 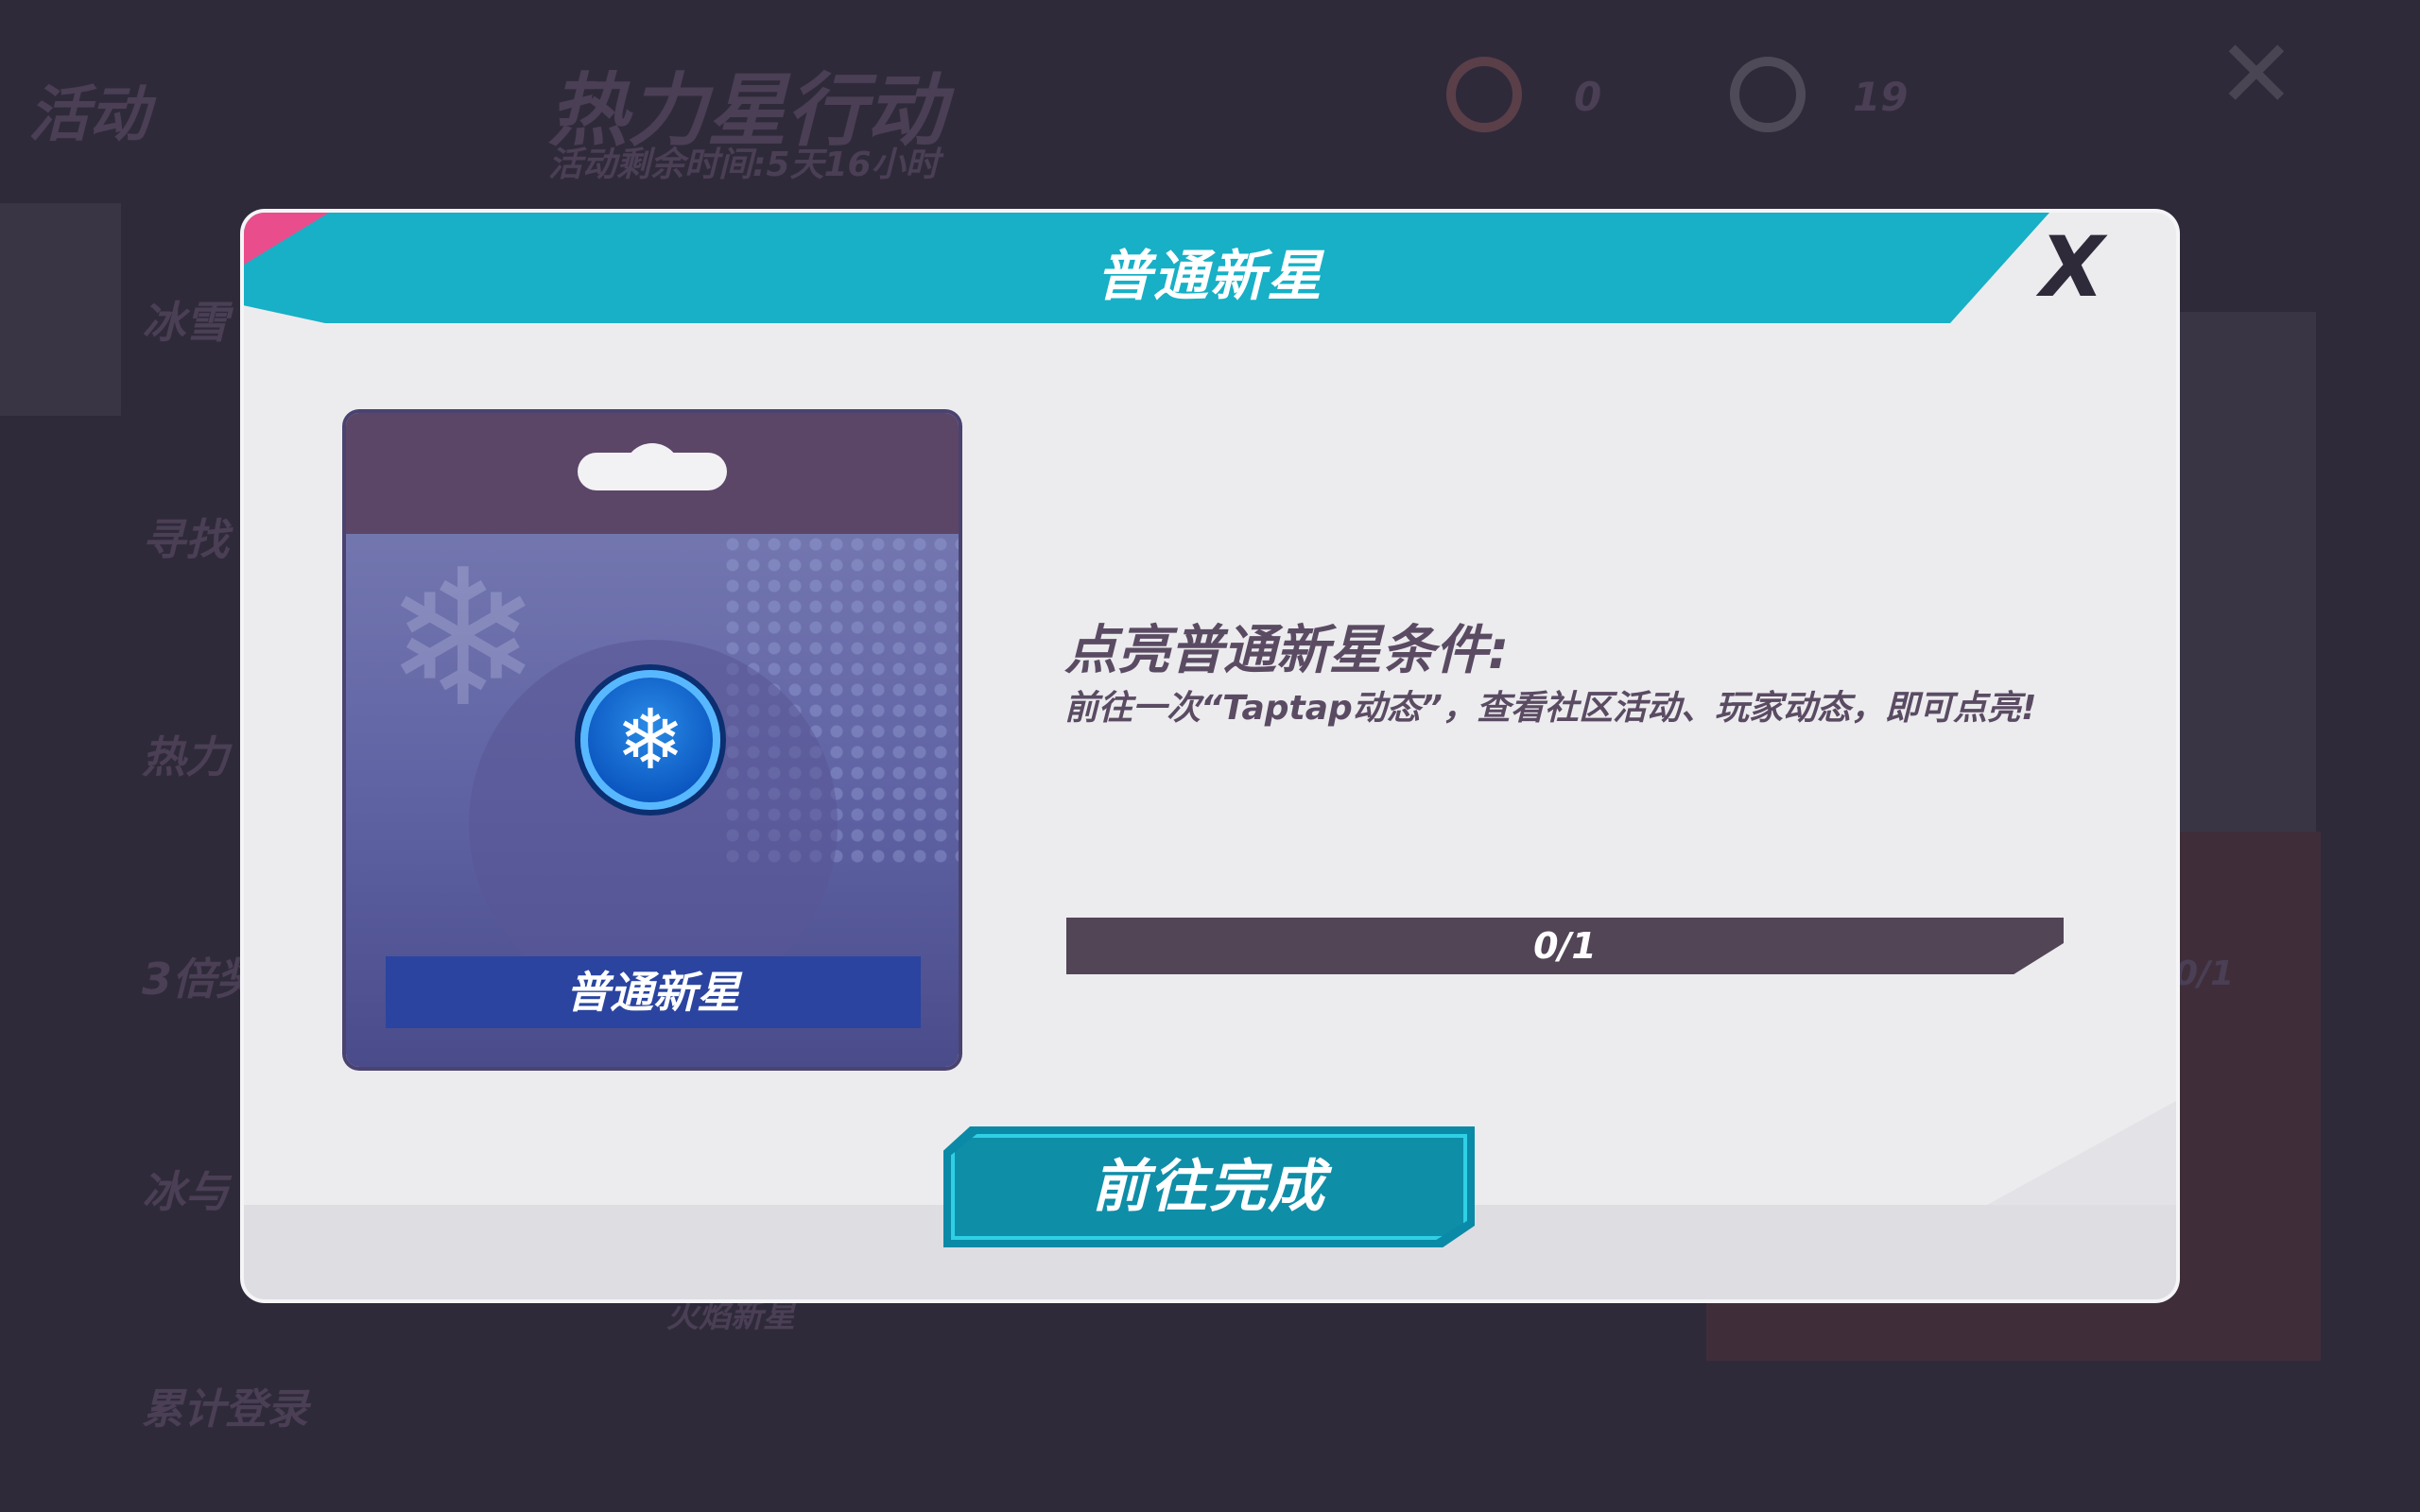 I want to click on event-time-remaining: 活动剩余时间:5天16小时, so click(x=744, y=165).